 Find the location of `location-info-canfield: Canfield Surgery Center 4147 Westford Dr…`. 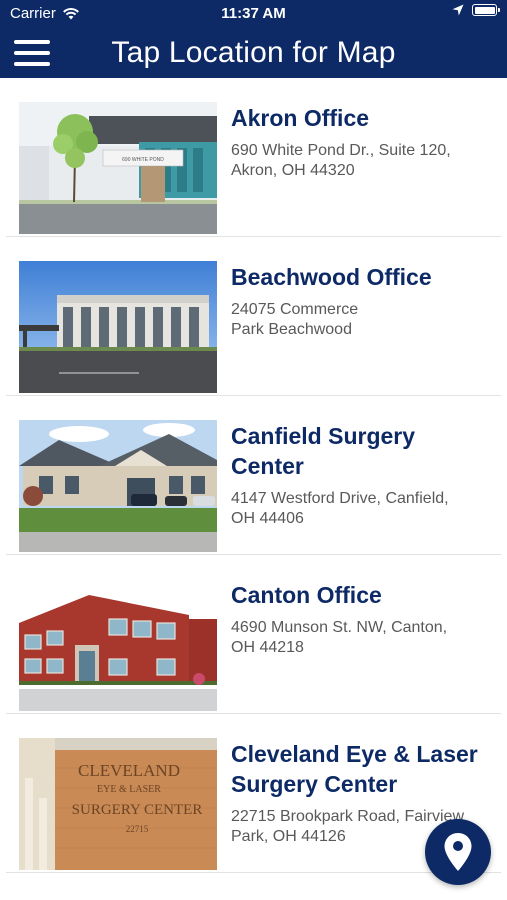

location-info-canfield: Canfield Surgery Center 4147 Westford Dr… is located at coordinates (359, 475).